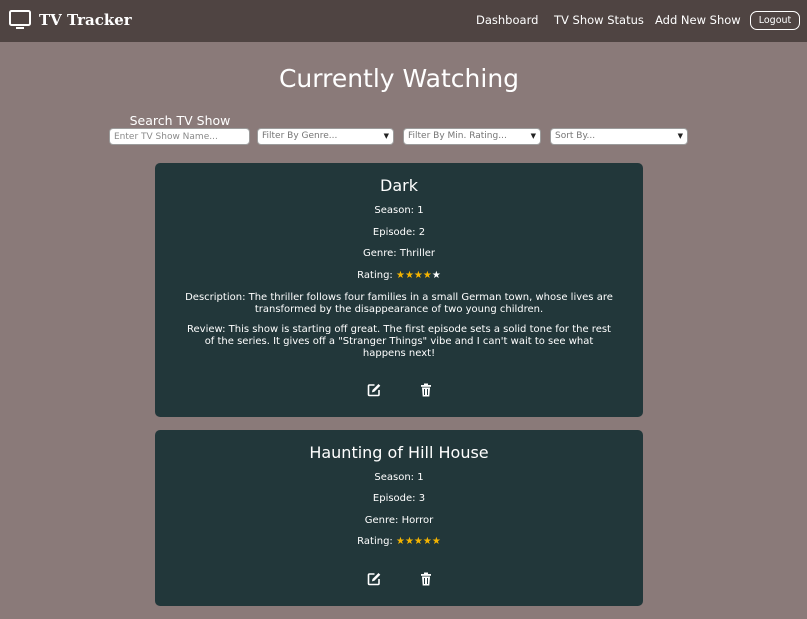 The image size is (807, 619). What do you see at coordinates (399, 498) in the screenshot?
I see `show-episode: Episode: 3` at bounding box center [399, 498].